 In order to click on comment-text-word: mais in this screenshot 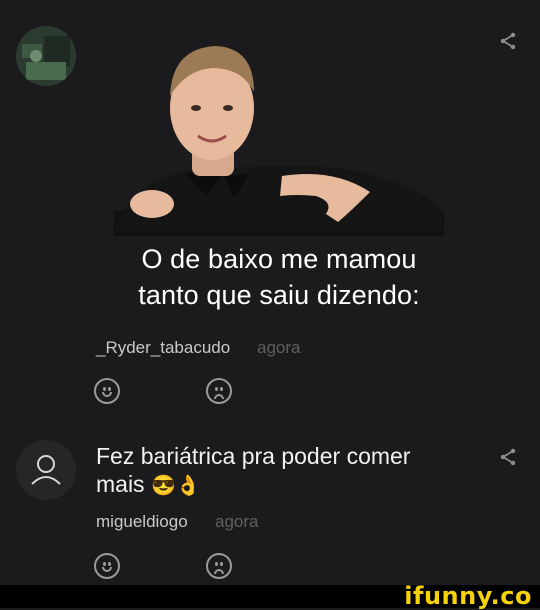, I will do `click(120, 484)`.